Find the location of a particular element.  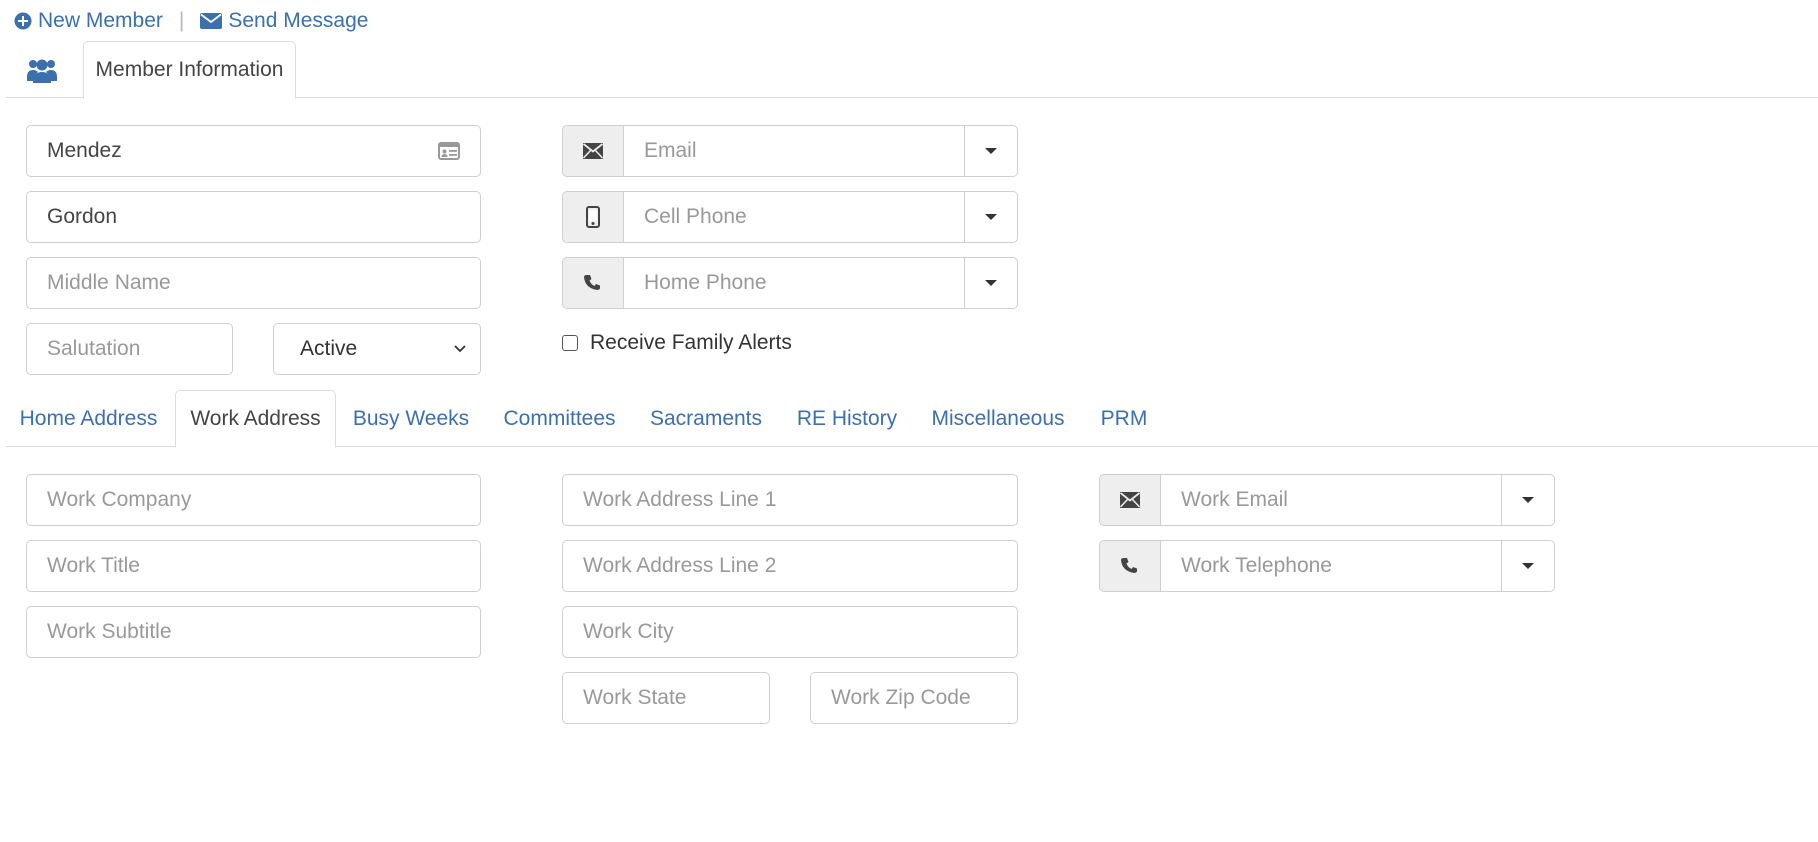

work-city-input: Work City is located at coordinates (790, 632).